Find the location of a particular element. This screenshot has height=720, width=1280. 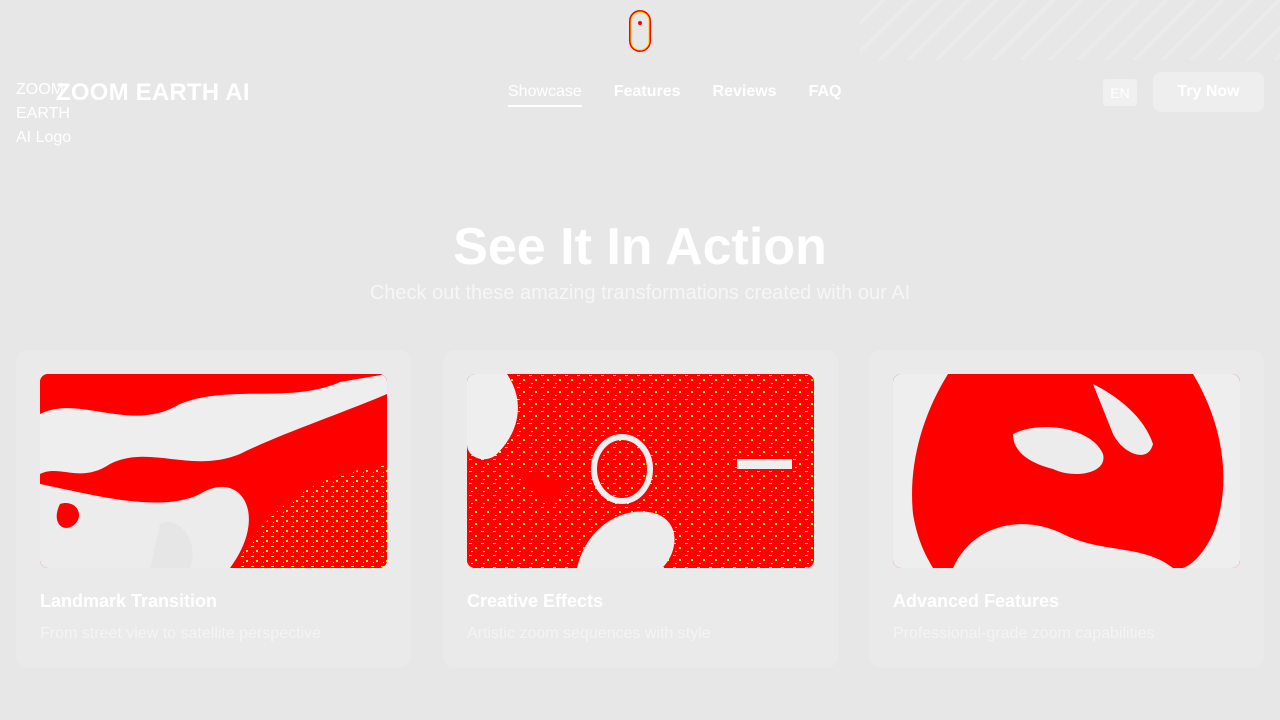

mouse-scroll-icon is located at coordinates (640, 31).